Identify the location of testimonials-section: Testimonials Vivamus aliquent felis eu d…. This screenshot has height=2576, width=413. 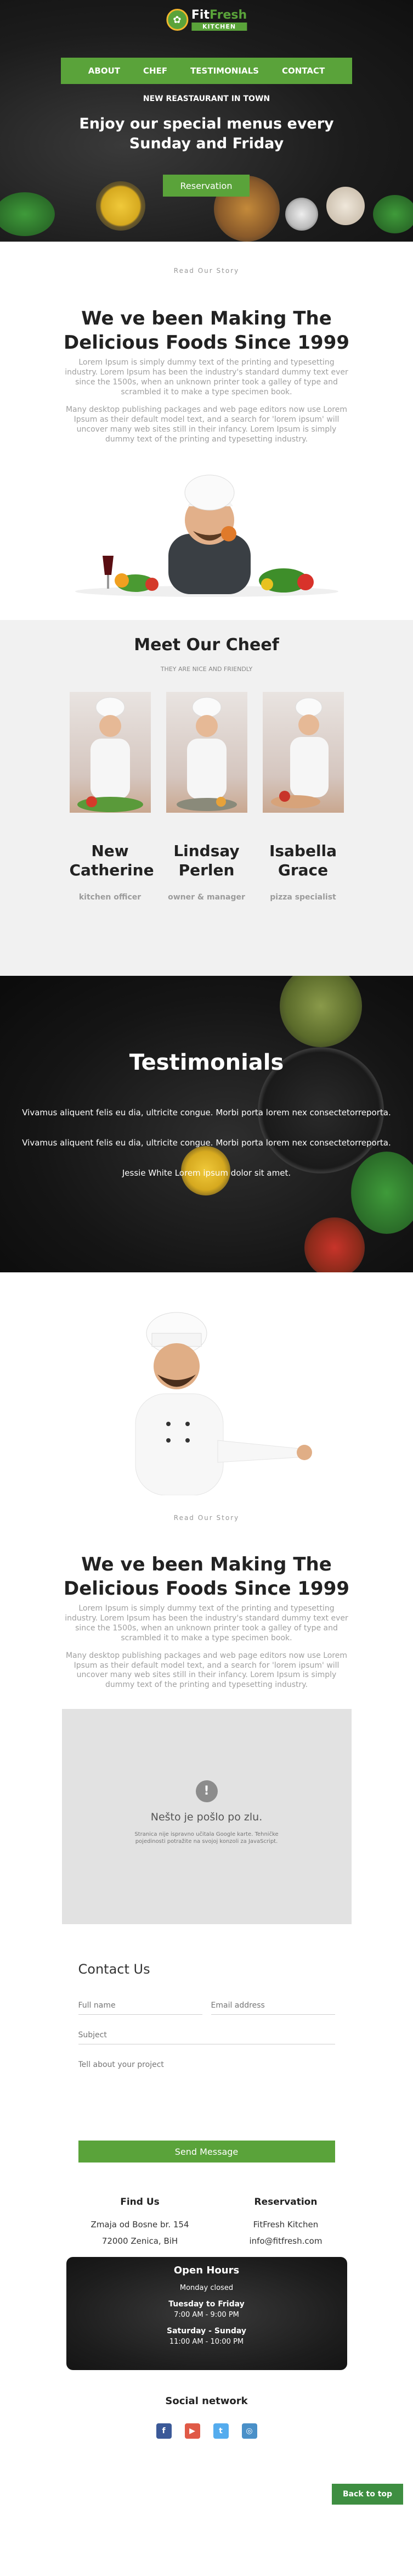
(206, 1124).